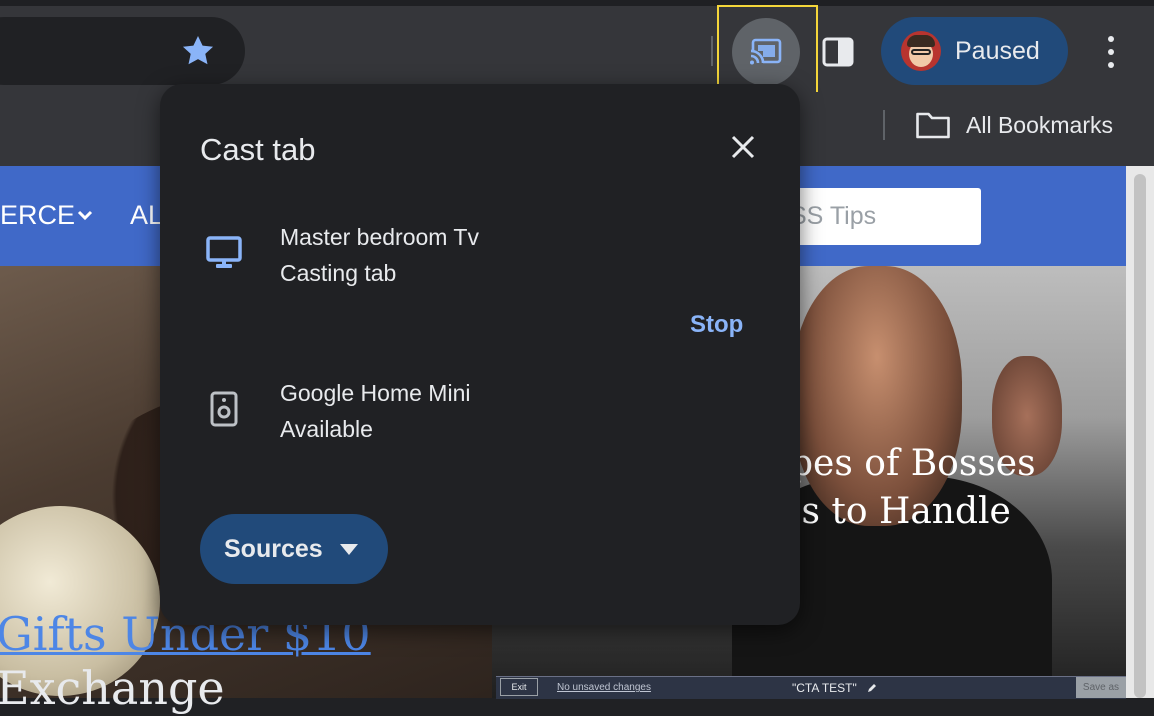 Image resolution: width=1154 pixels, height=716 pixels. What do you see at coordinates (1101, 687) in the screenshot?
I see `editor-save-button: Save as` at bounding box center [1101, 687].